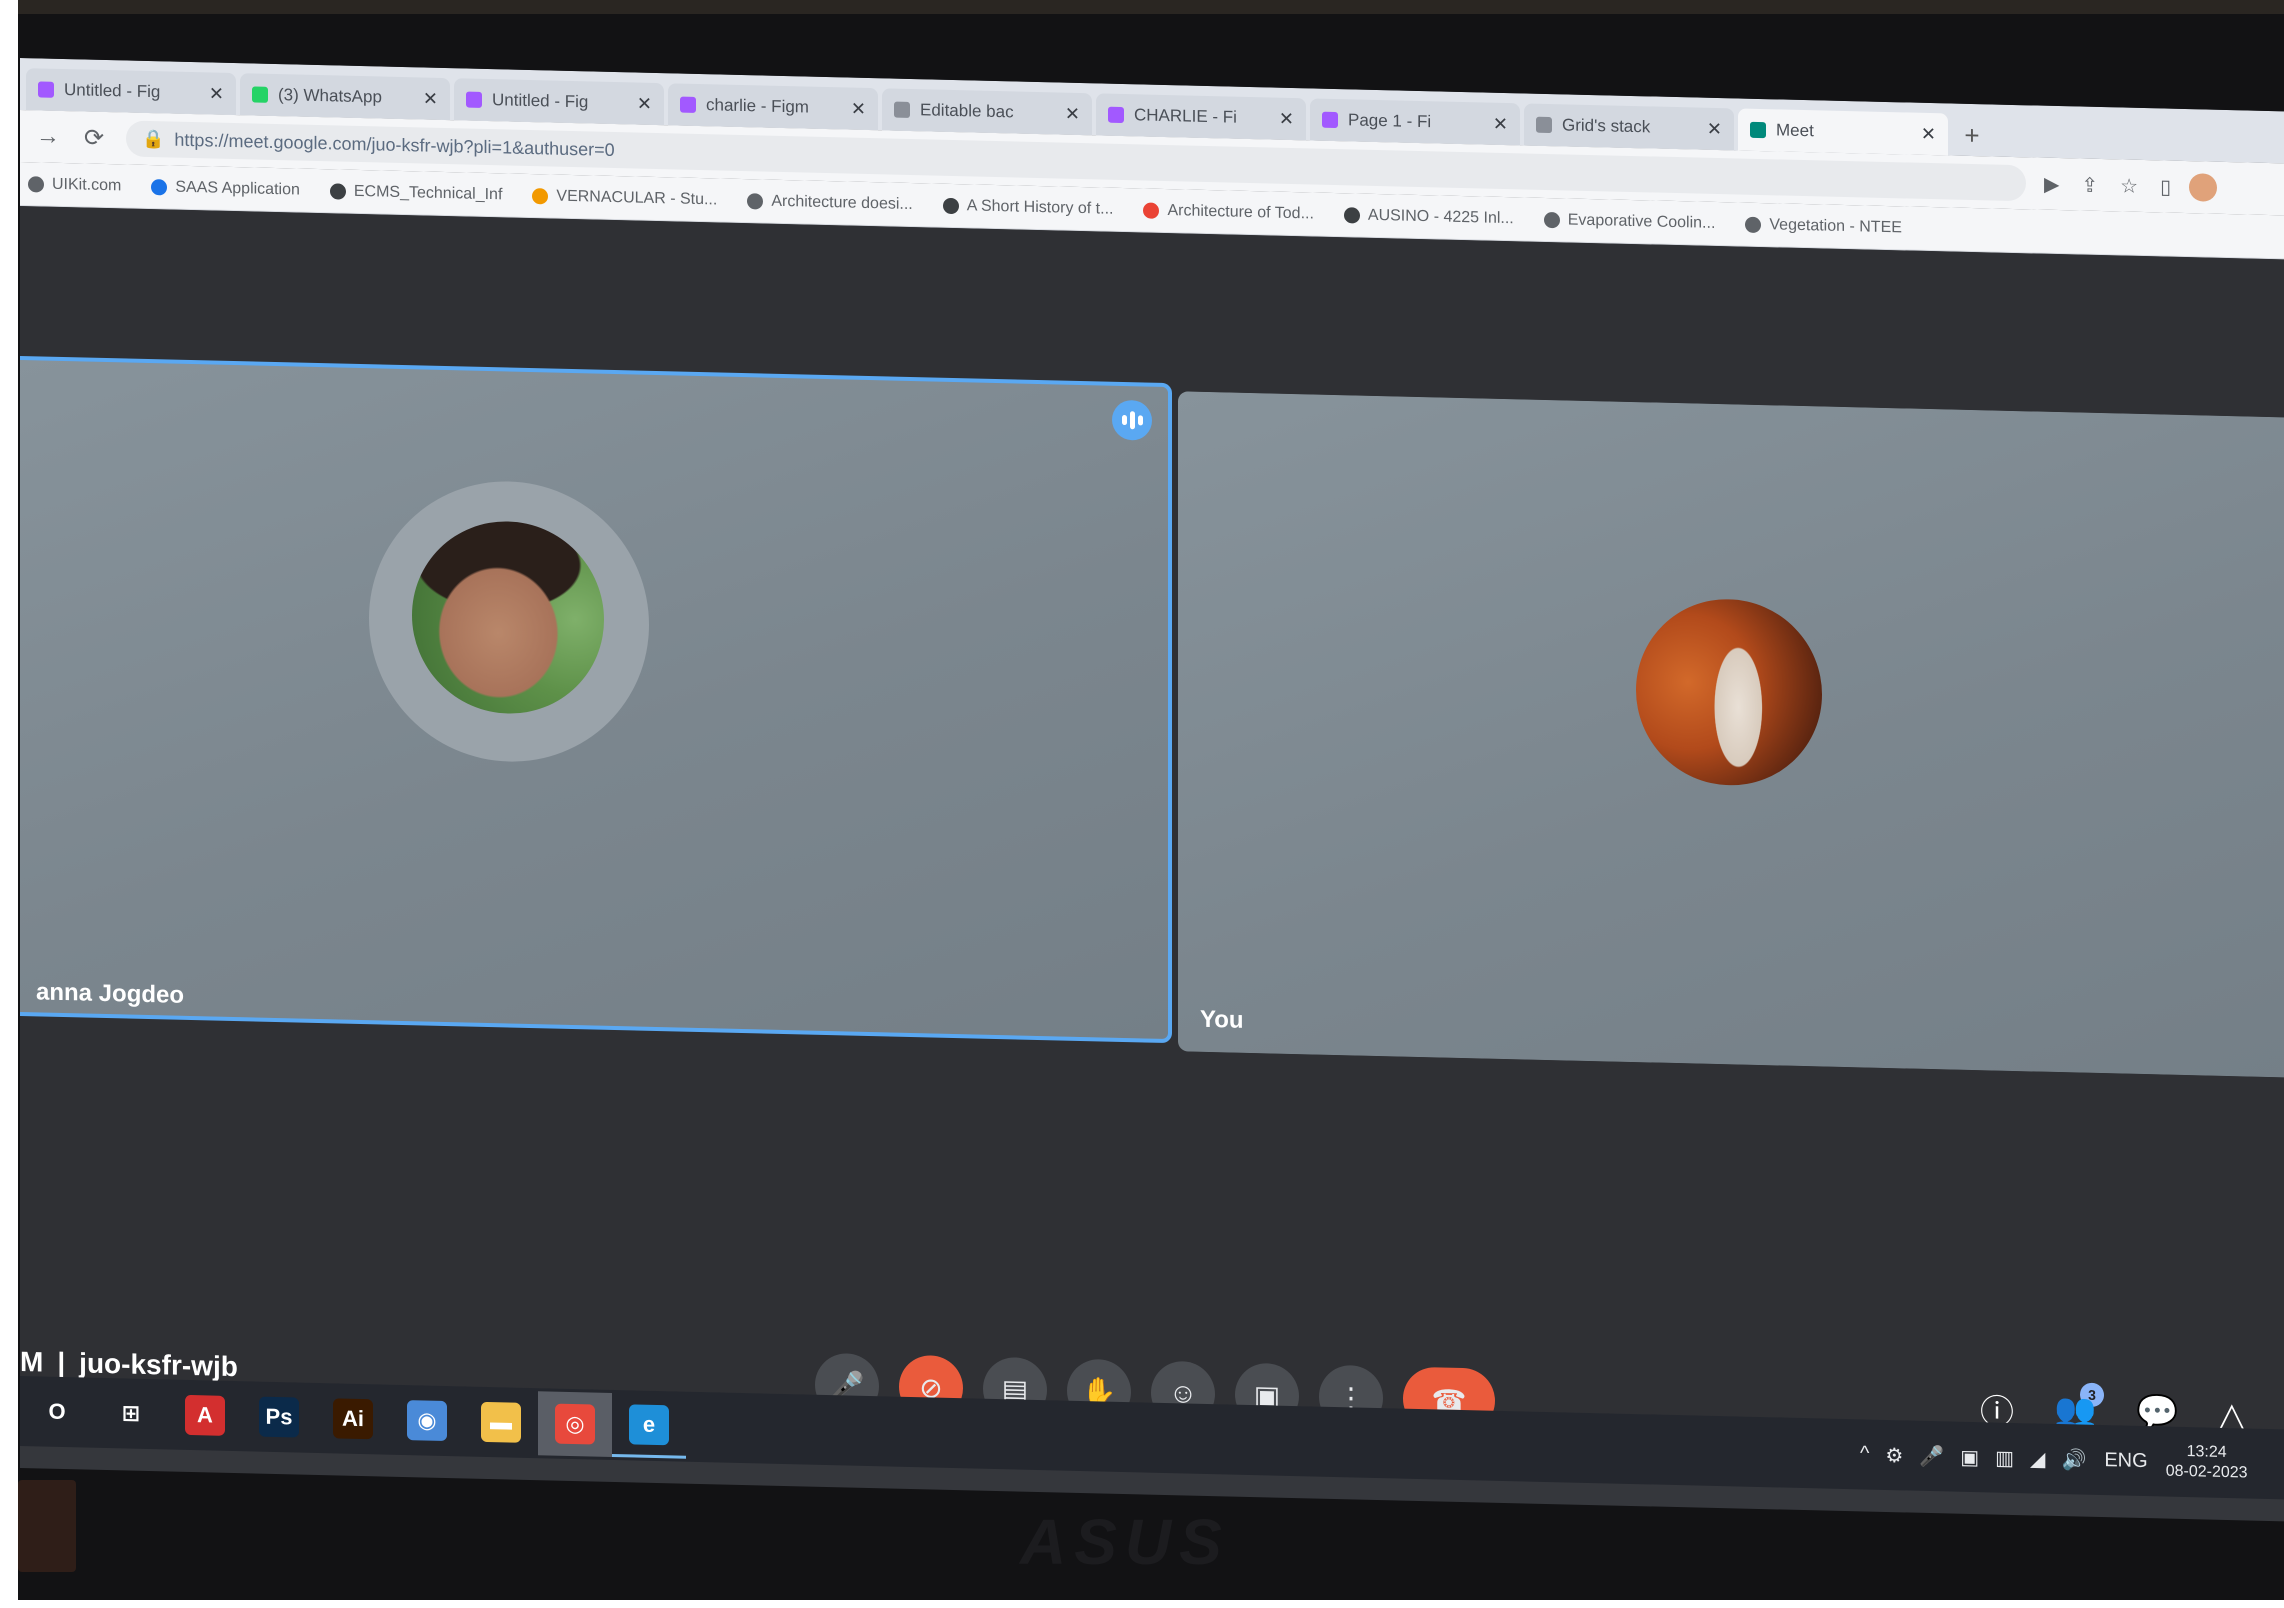 Image resolution: width=2284 pixels, height=1608 pixels. I want to click on clock-time: 13:24, so click(2206, 1452).